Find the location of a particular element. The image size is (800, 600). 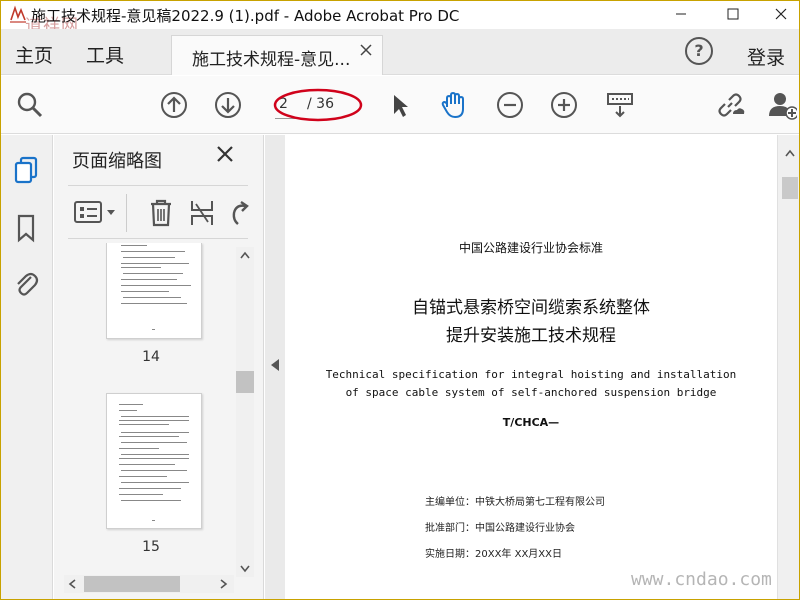

minimize-icon is located at coordinates (681, 14).